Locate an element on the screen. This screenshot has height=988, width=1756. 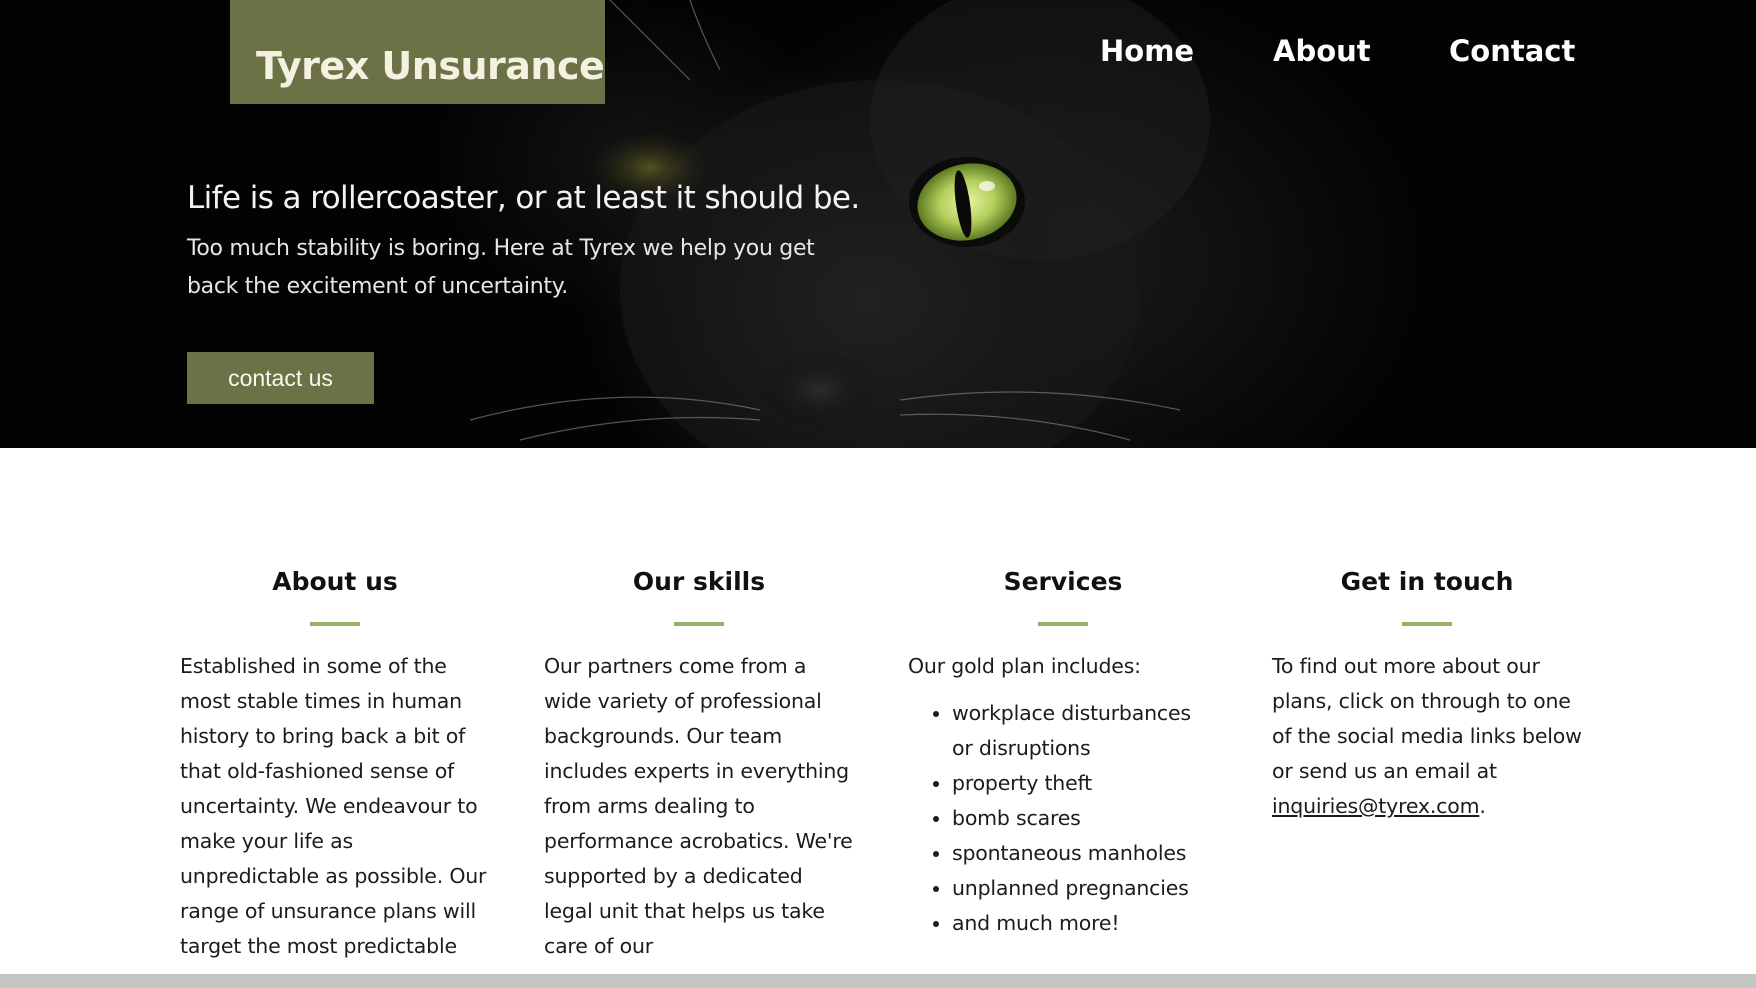
horizontal-scrollbar is located at coordinates (878, 981).